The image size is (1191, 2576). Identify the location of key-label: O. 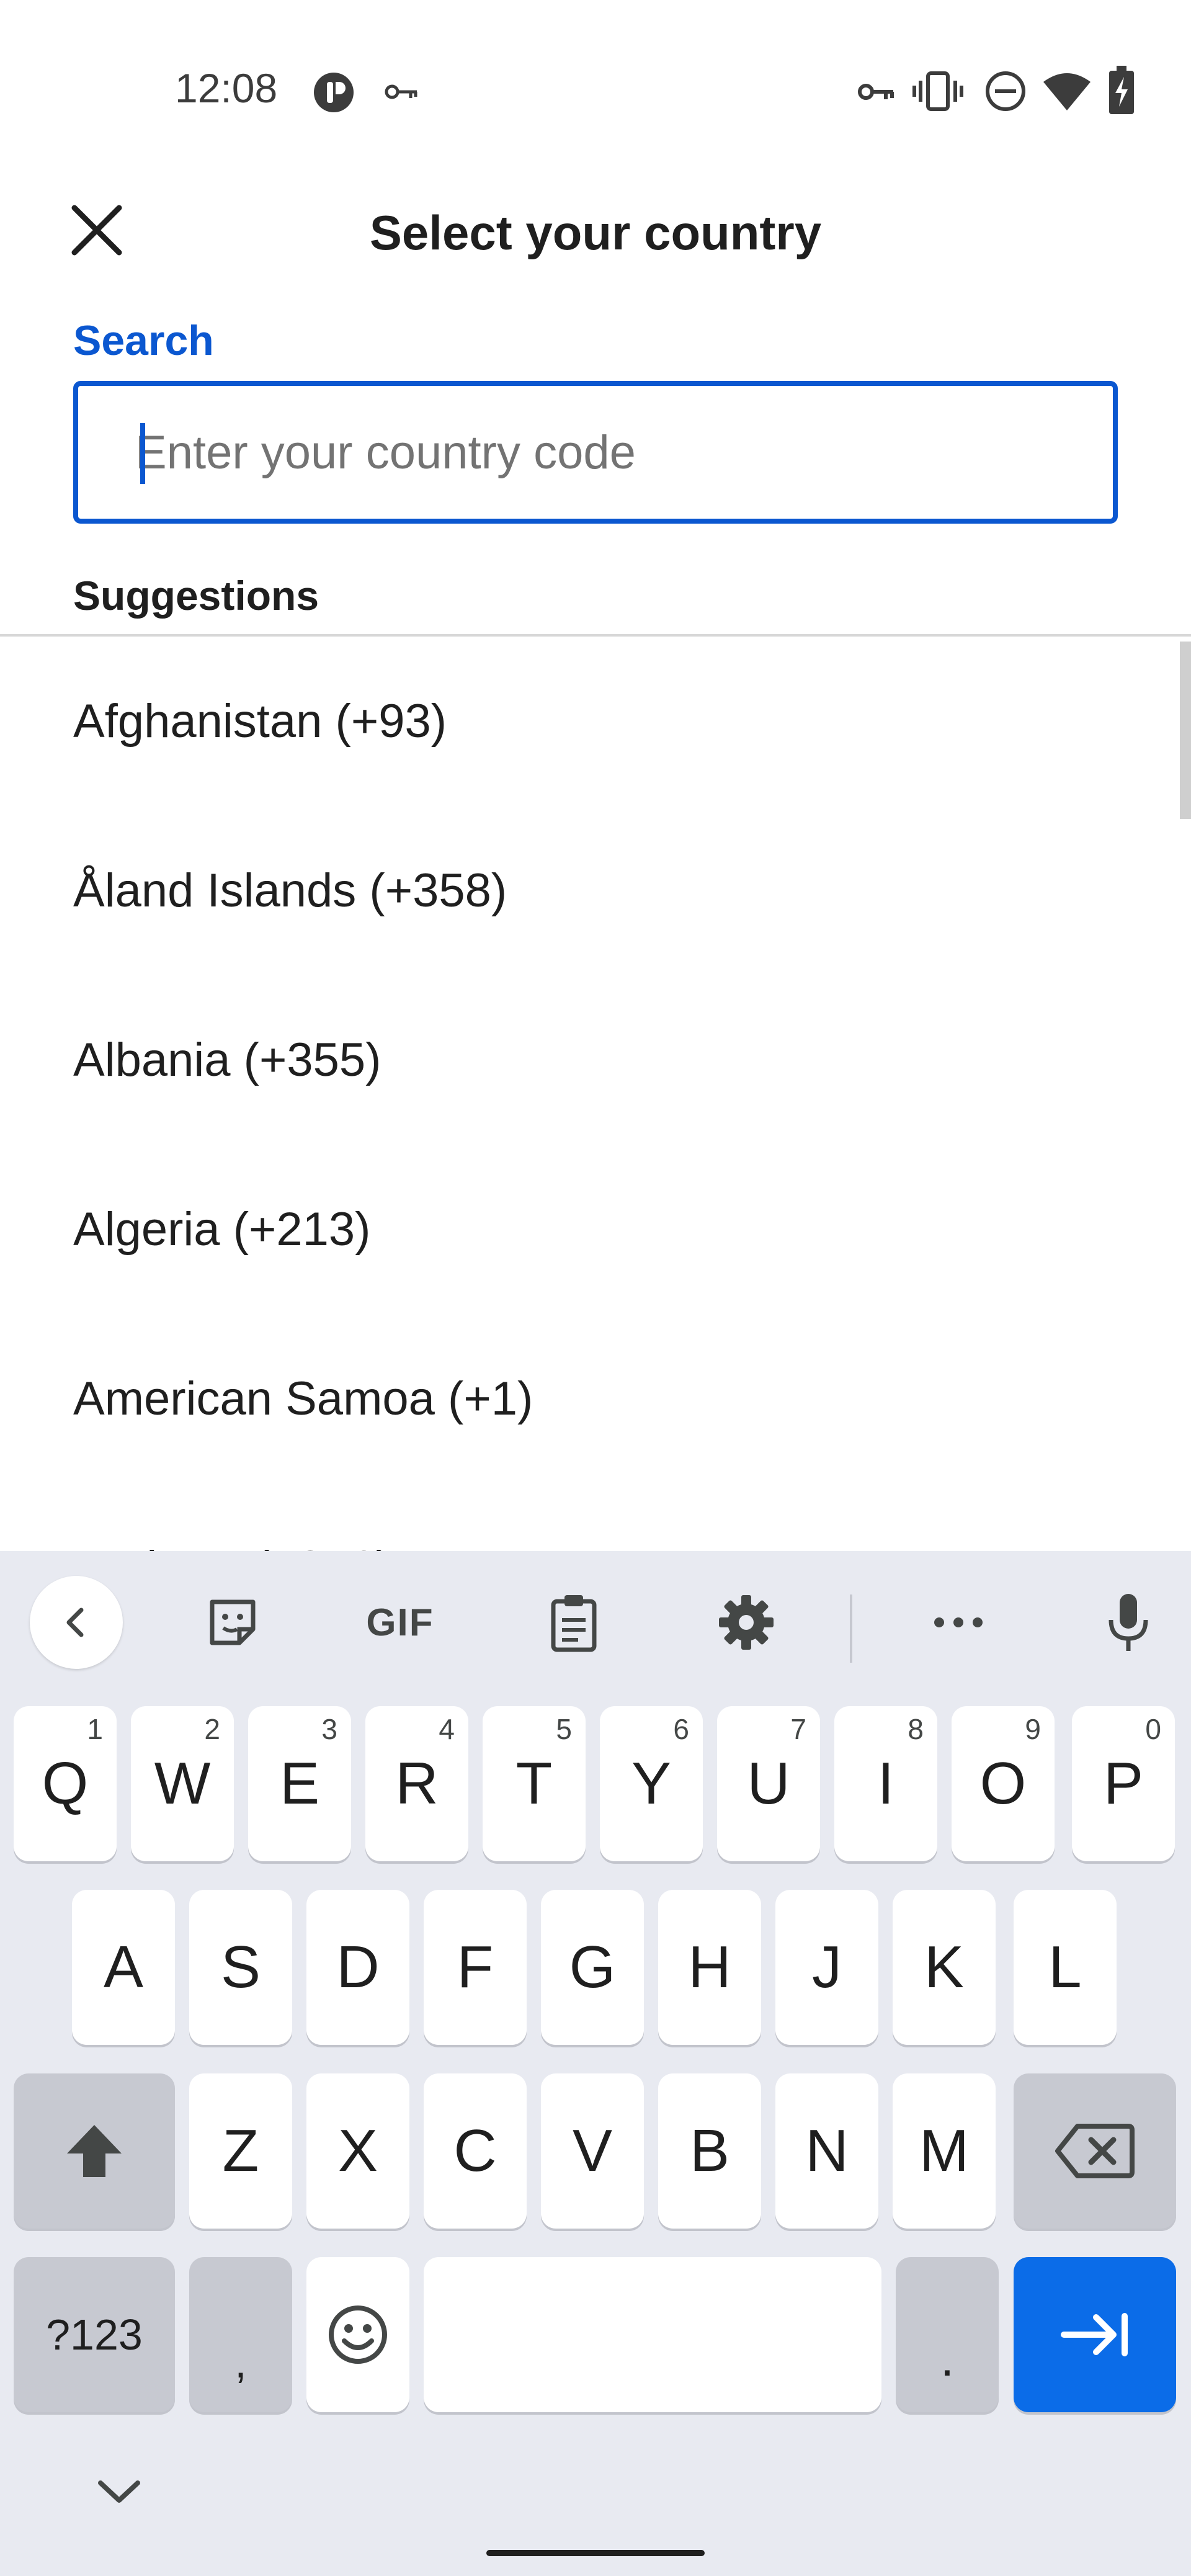
(1003, 1783).